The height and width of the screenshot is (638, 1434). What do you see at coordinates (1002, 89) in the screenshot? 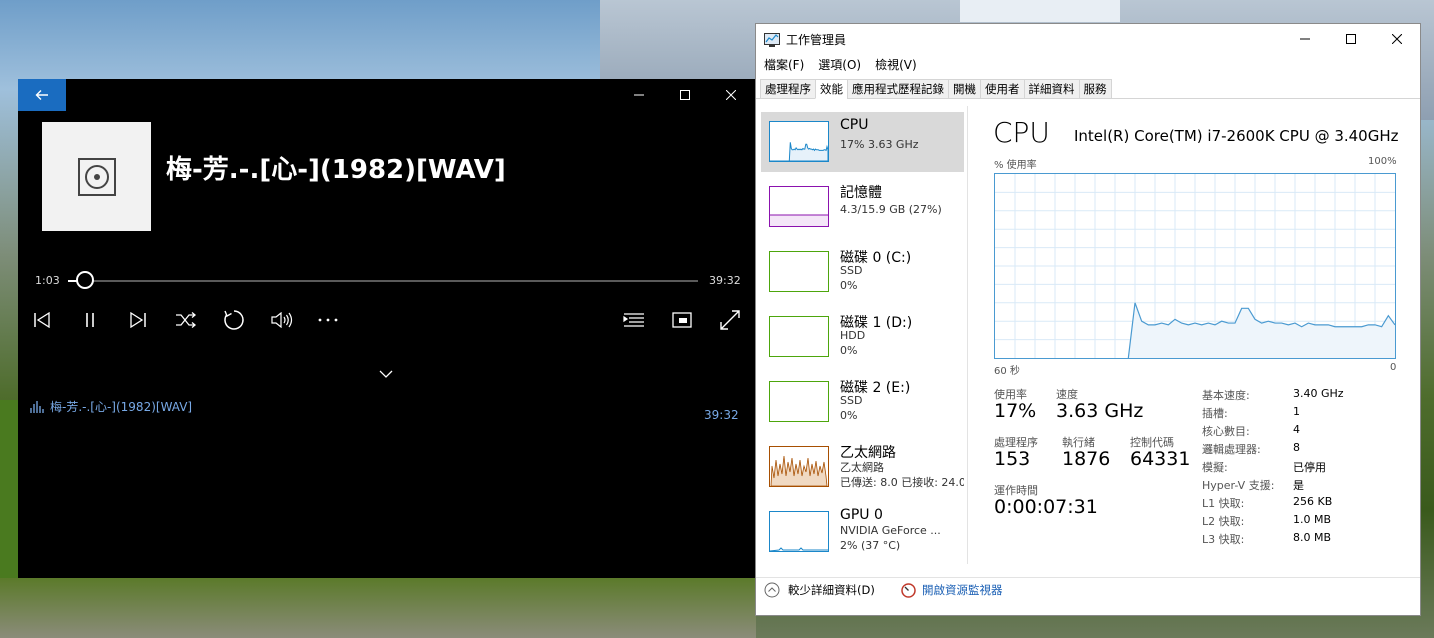
I see `tab-users: 使用者` at bounding box center [1002, 89].